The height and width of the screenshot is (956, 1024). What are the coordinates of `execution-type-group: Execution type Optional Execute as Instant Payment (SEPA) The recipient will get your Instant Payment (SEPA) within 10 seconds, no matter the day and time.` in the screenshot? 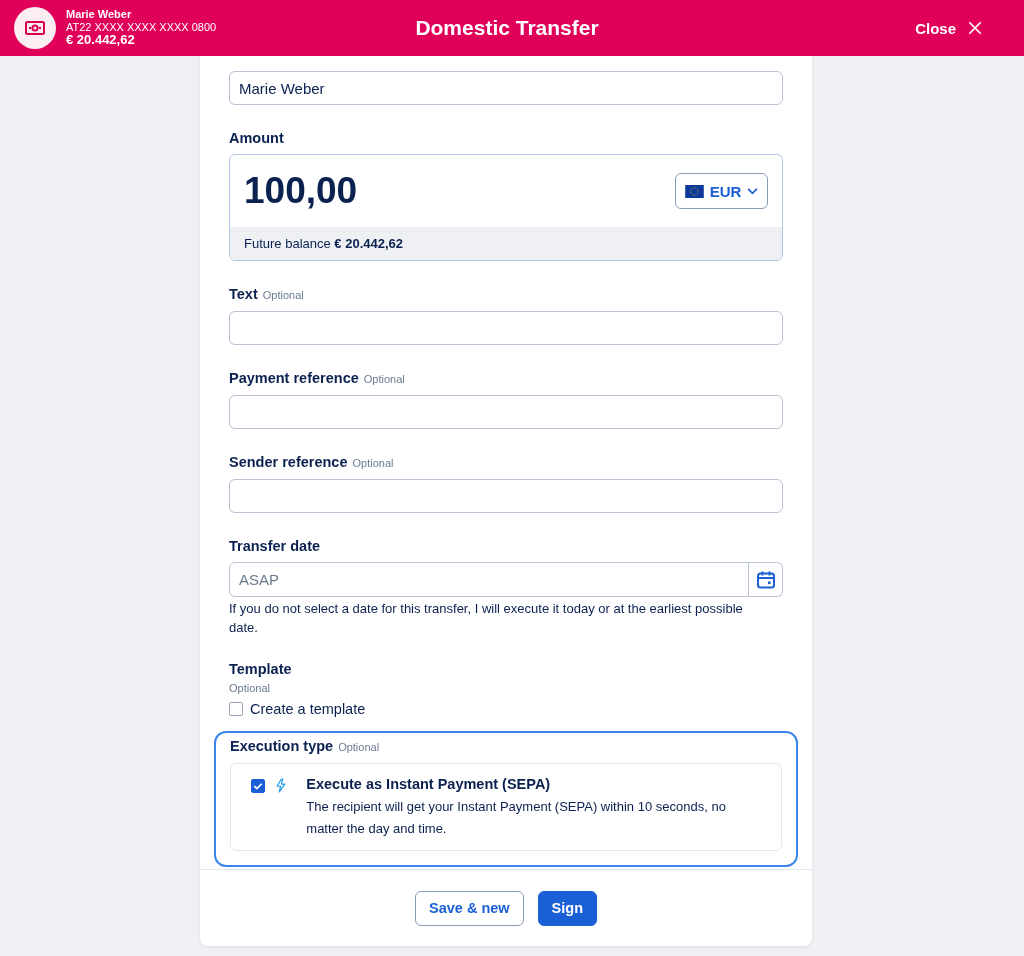 It's located at (506, 799).